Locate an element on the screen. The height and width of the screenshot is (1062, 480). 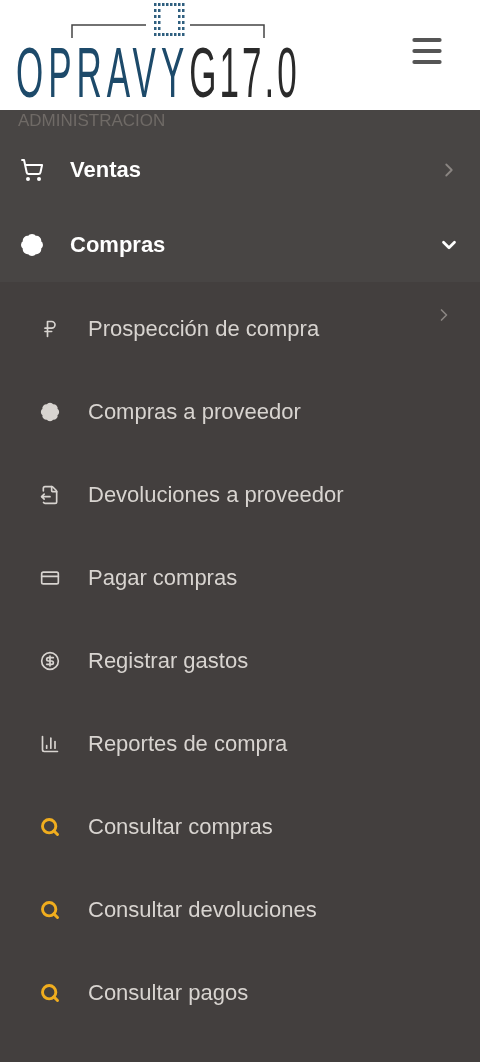
submenu-item: Reportes de compra is located at coordinates (240, 743).